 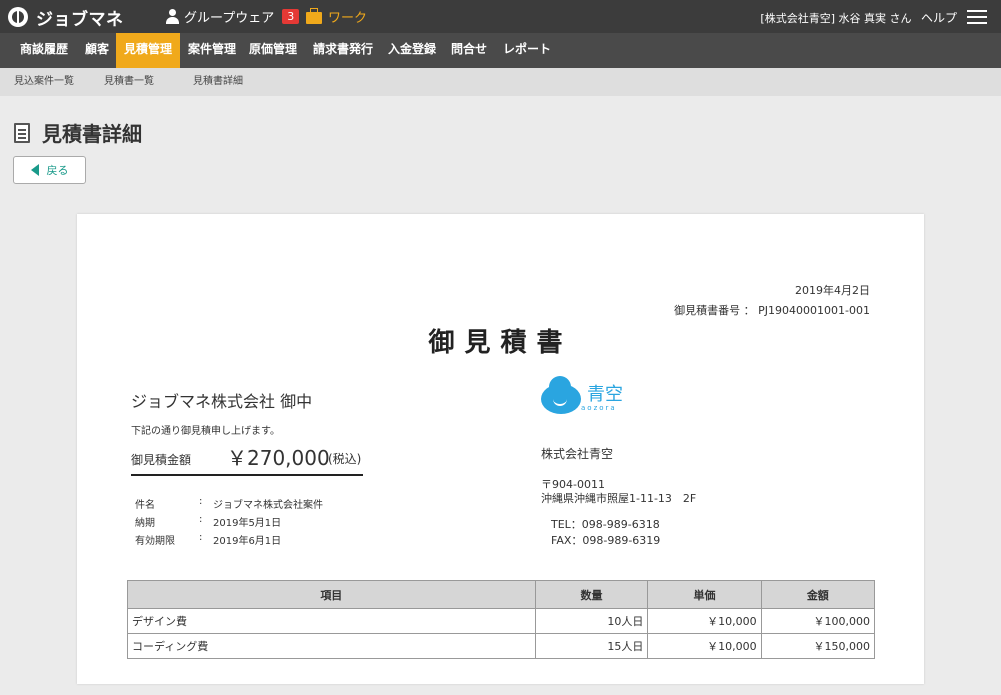 What do you see at coordinates (205, 431) in the screenshot?
I see `intro-text: 下記の通り御見積申し上げます。` at bounding box center [205, 431].